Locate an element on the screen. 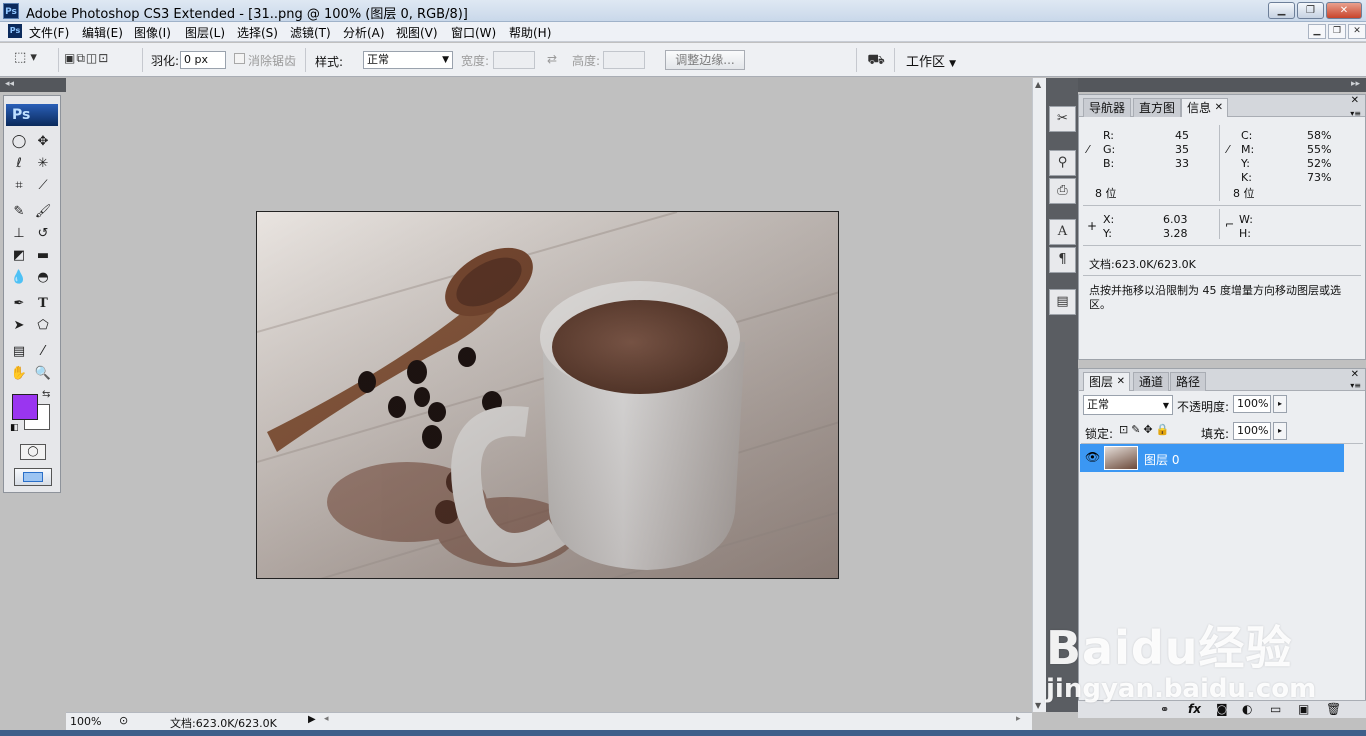 This screenshot has width=1366, height=736. path-selection-tool-icon: ➤ is located at coordinates (19, 326).